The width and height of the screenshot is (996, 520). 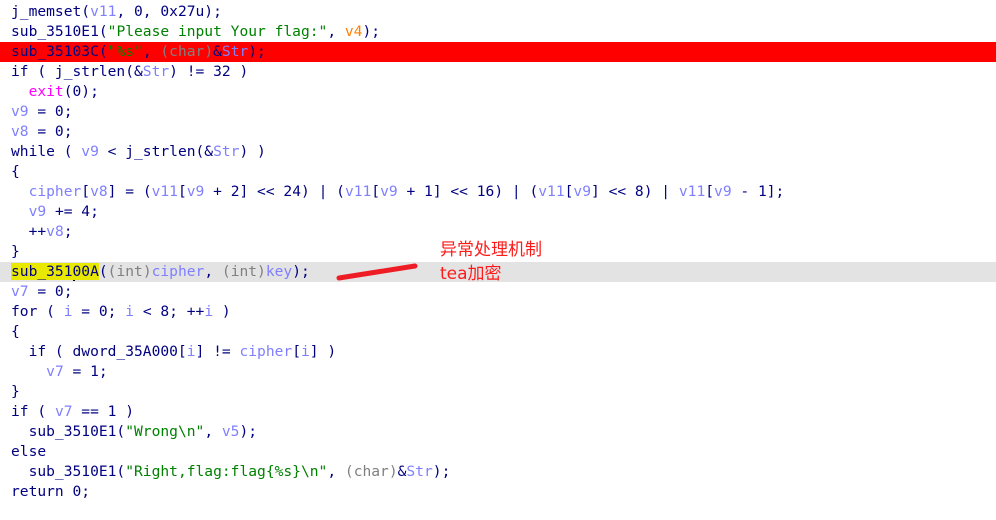 What do you see at coordinates (471, 274) in the screenshot?
I see `annotation-line-2: tea加密` at bounding box center [471, 274].